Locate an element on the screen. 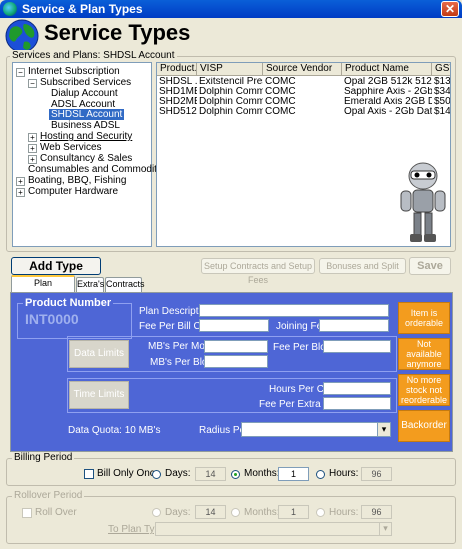 The image size is (462, 549). no-more-stock-button: No more stock not reorderable is located at coordinates (424, 390).